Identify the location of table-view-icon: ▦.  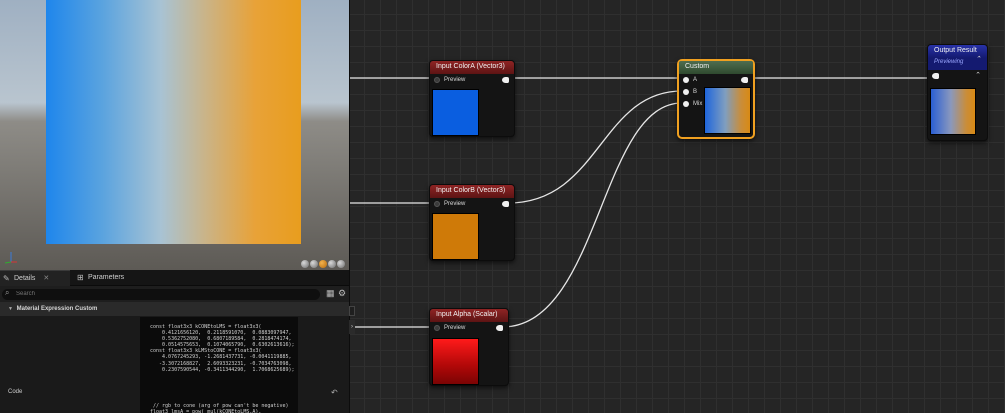
(330, 293).